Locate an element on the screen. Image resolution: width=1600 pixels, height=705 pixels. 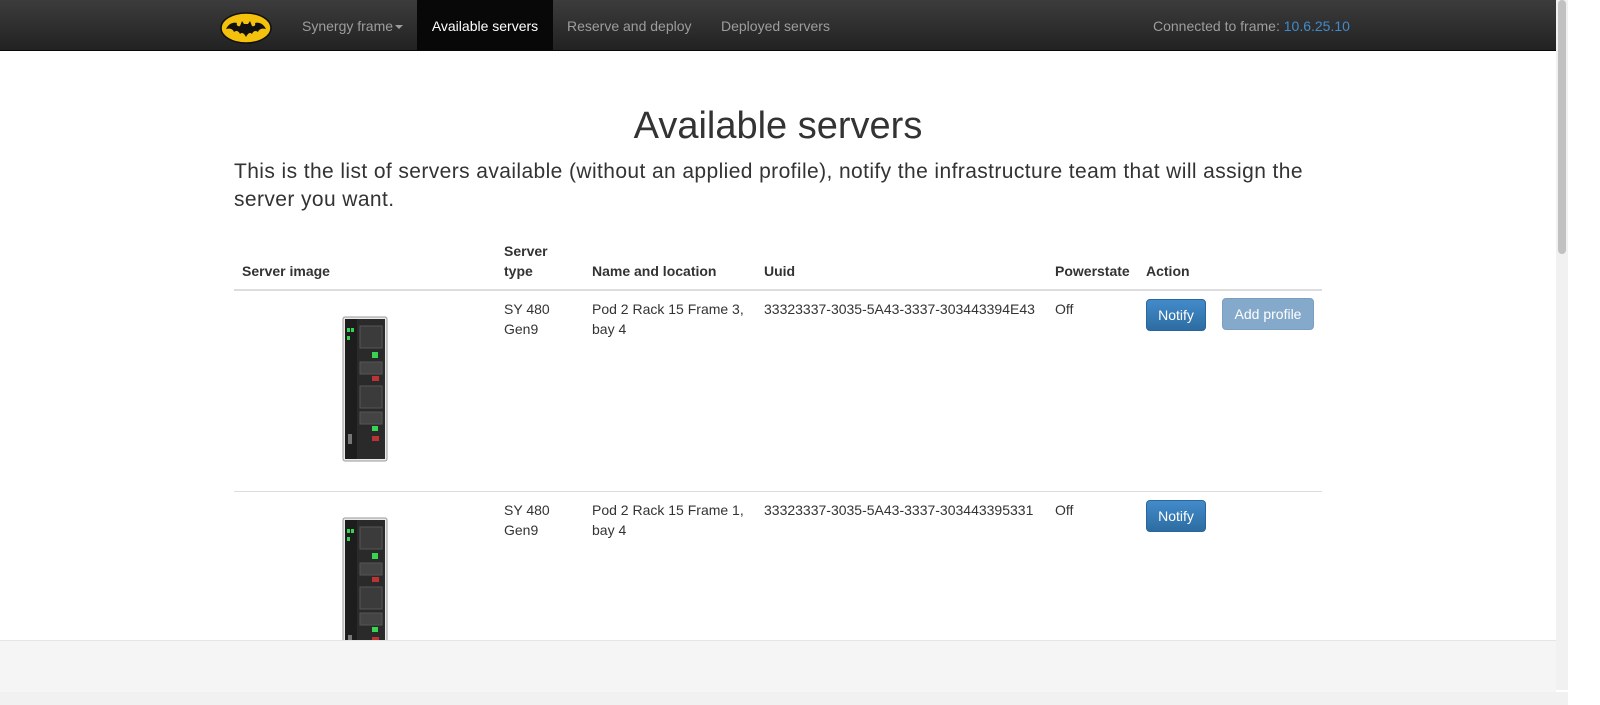
page-footer is located at coordinates (778, 666).